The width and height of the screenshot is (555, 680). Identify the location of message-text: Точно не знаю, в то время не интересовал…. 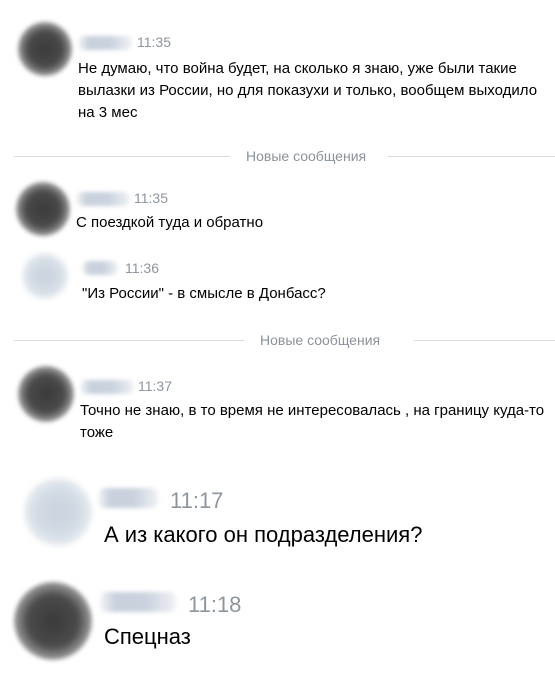
(312, 421).